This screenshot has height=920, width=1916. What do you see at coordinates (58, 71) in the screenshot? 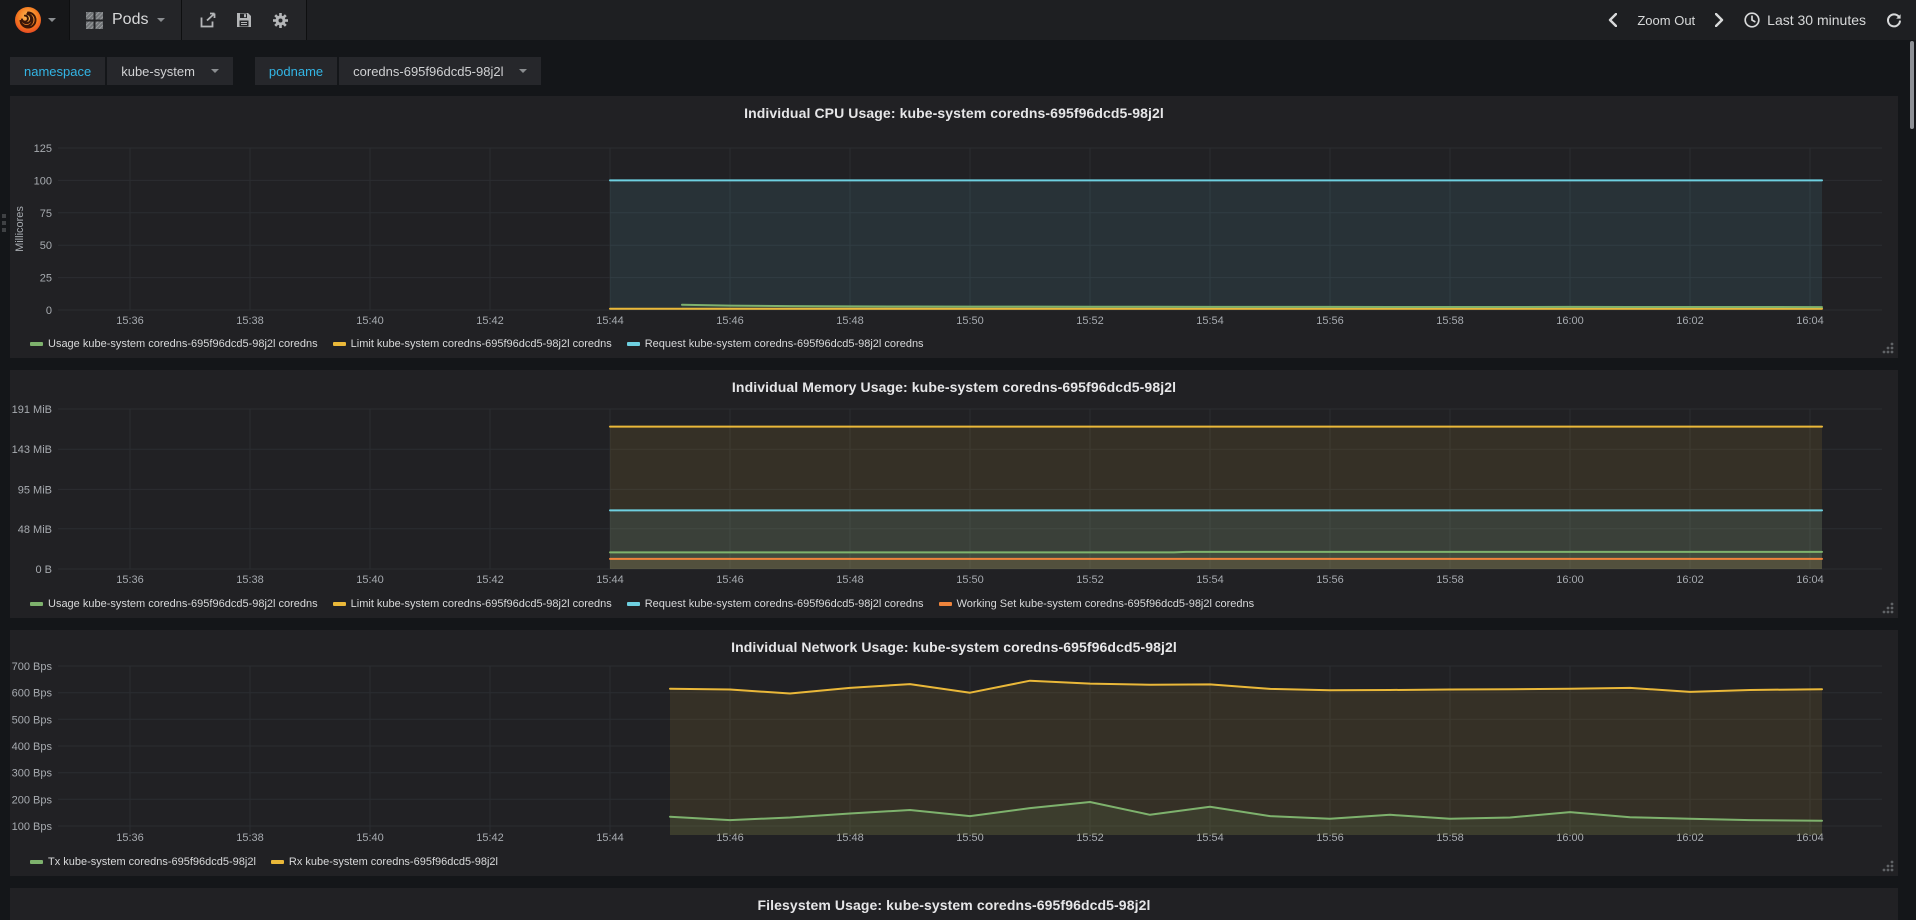
I see `variable-label-namespace: namespace` at bounding box center [58, 71].